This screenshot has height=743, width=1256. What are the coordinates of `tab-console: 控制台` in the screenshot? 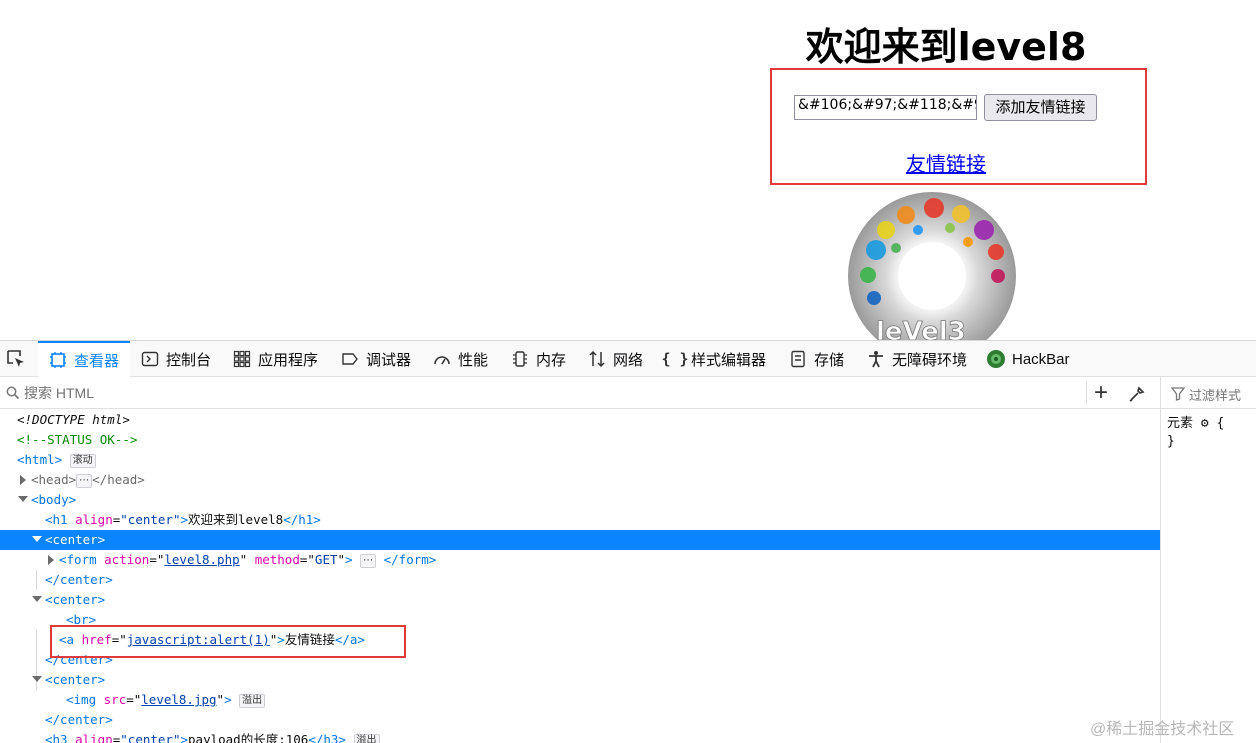 It's located at (175, 359).